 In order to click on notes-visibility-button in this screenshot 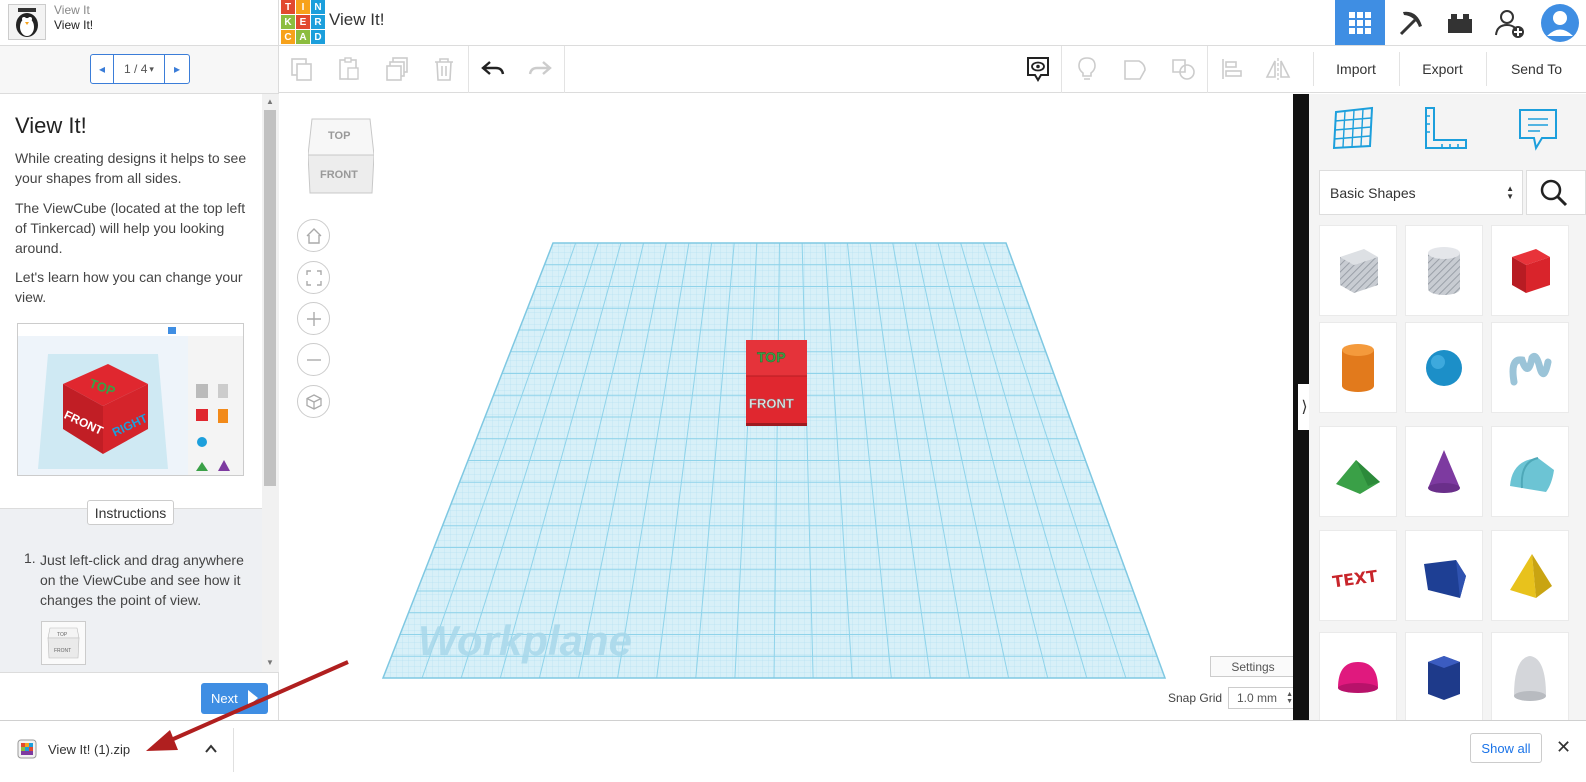, I will do `click(1038, 69)`.